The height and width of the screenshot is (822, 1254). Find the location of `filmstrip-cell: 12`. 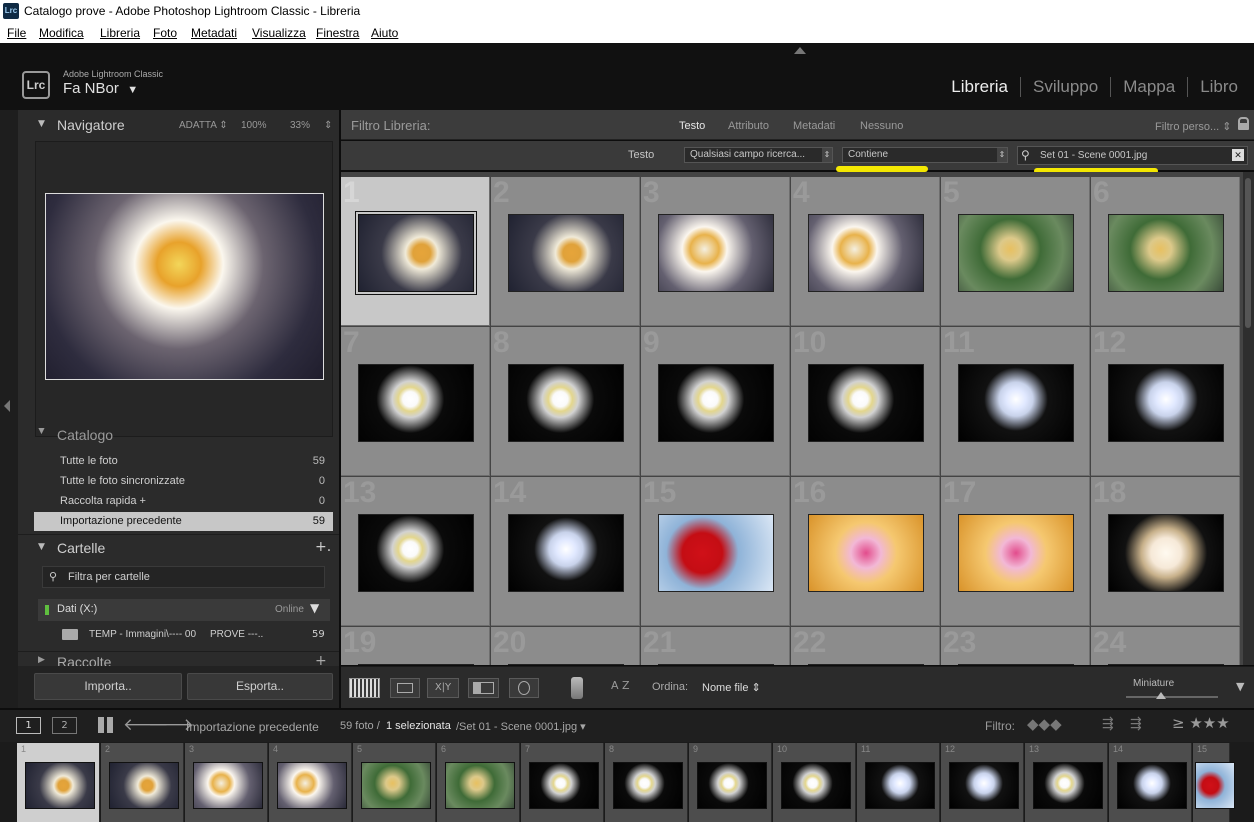

filmstrip-cell: 12 is located at coordinates (982, 782).